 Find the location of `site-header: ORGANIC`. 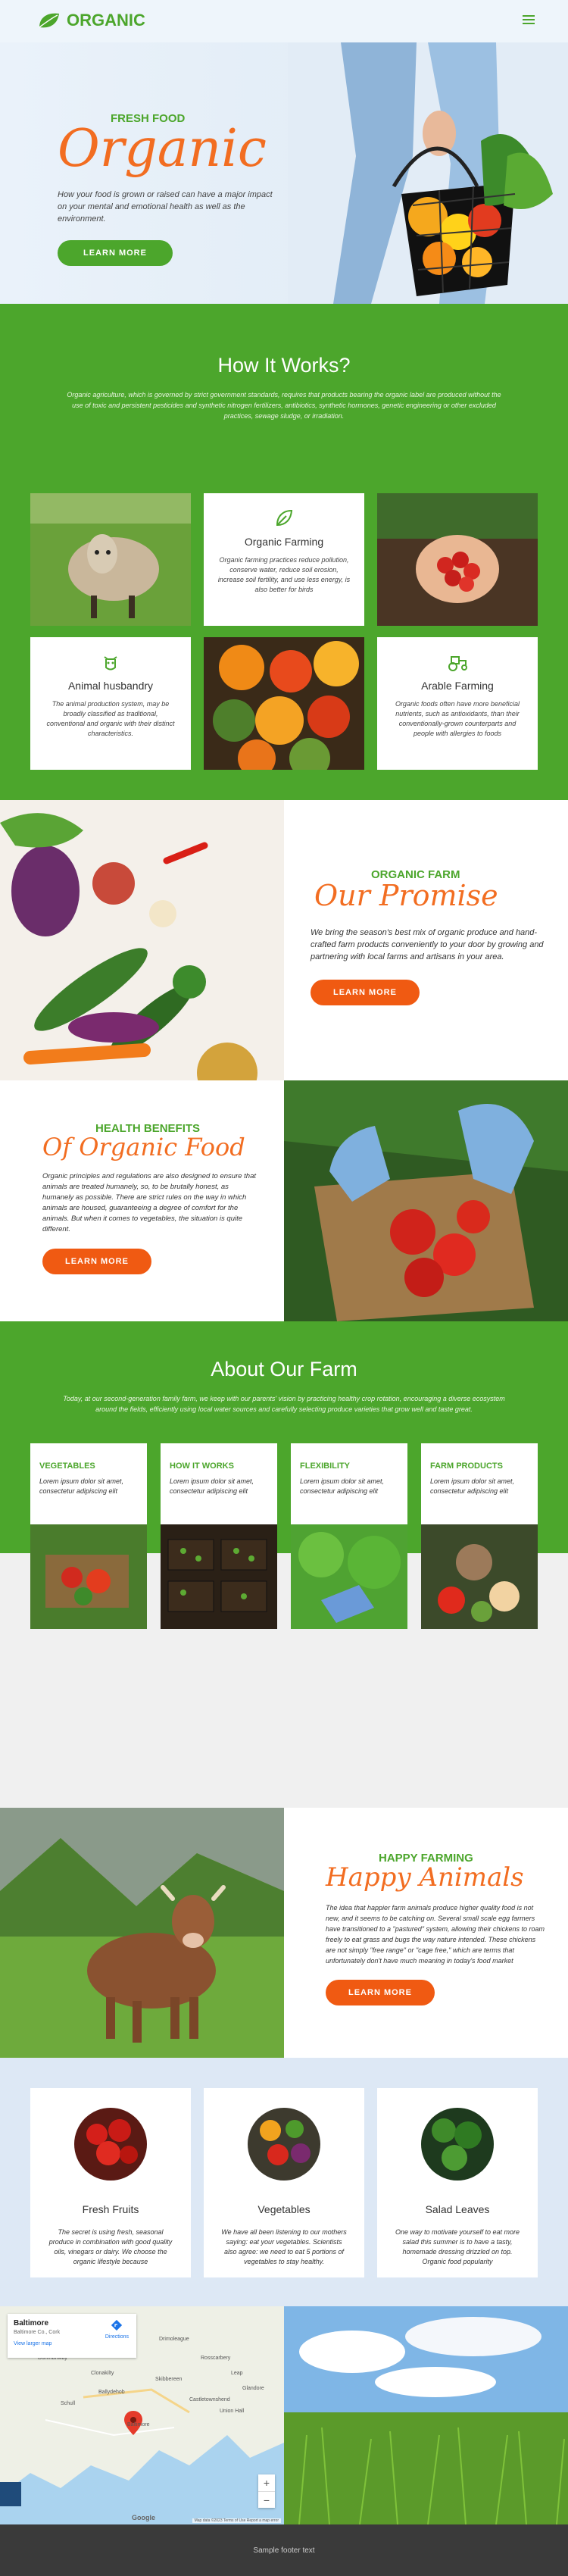

site-header: ORGANIC is located at coordinates (284, 21).